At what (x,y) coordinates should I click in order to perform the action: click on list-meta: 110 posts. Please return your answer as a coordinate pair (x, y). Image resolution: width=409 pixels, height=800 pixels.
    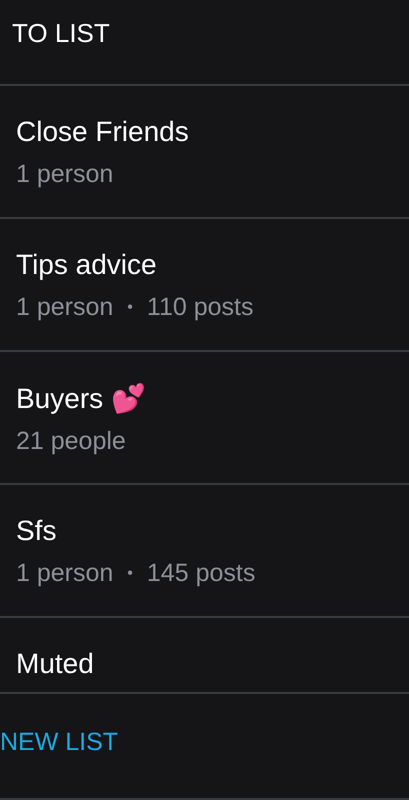
    Looking at the image, I should click on (200, 307).